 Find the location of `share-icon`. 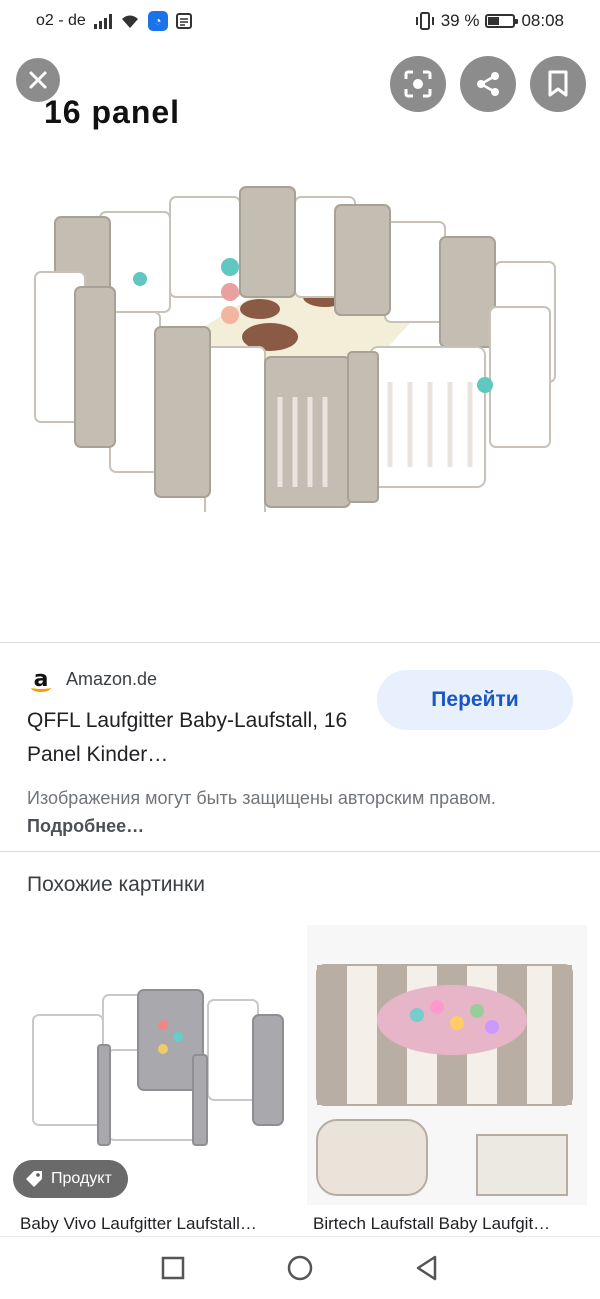

share-icon is located at coordinates (488, 84).